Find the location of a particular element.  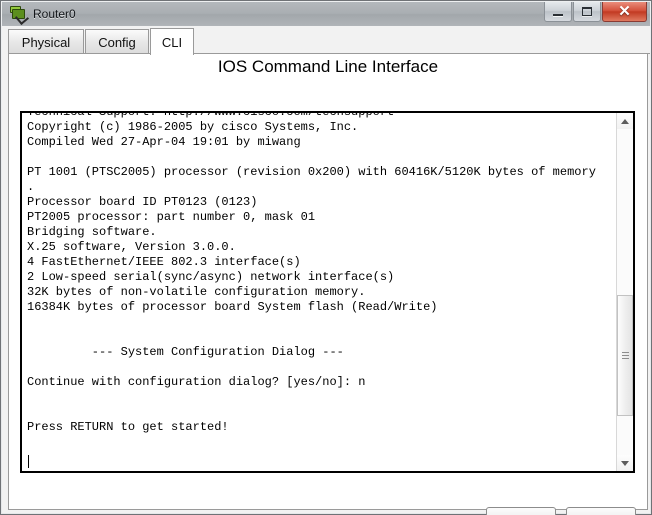

terminal-line: Press RETURN to get started! is located at coordinates (128, 427).